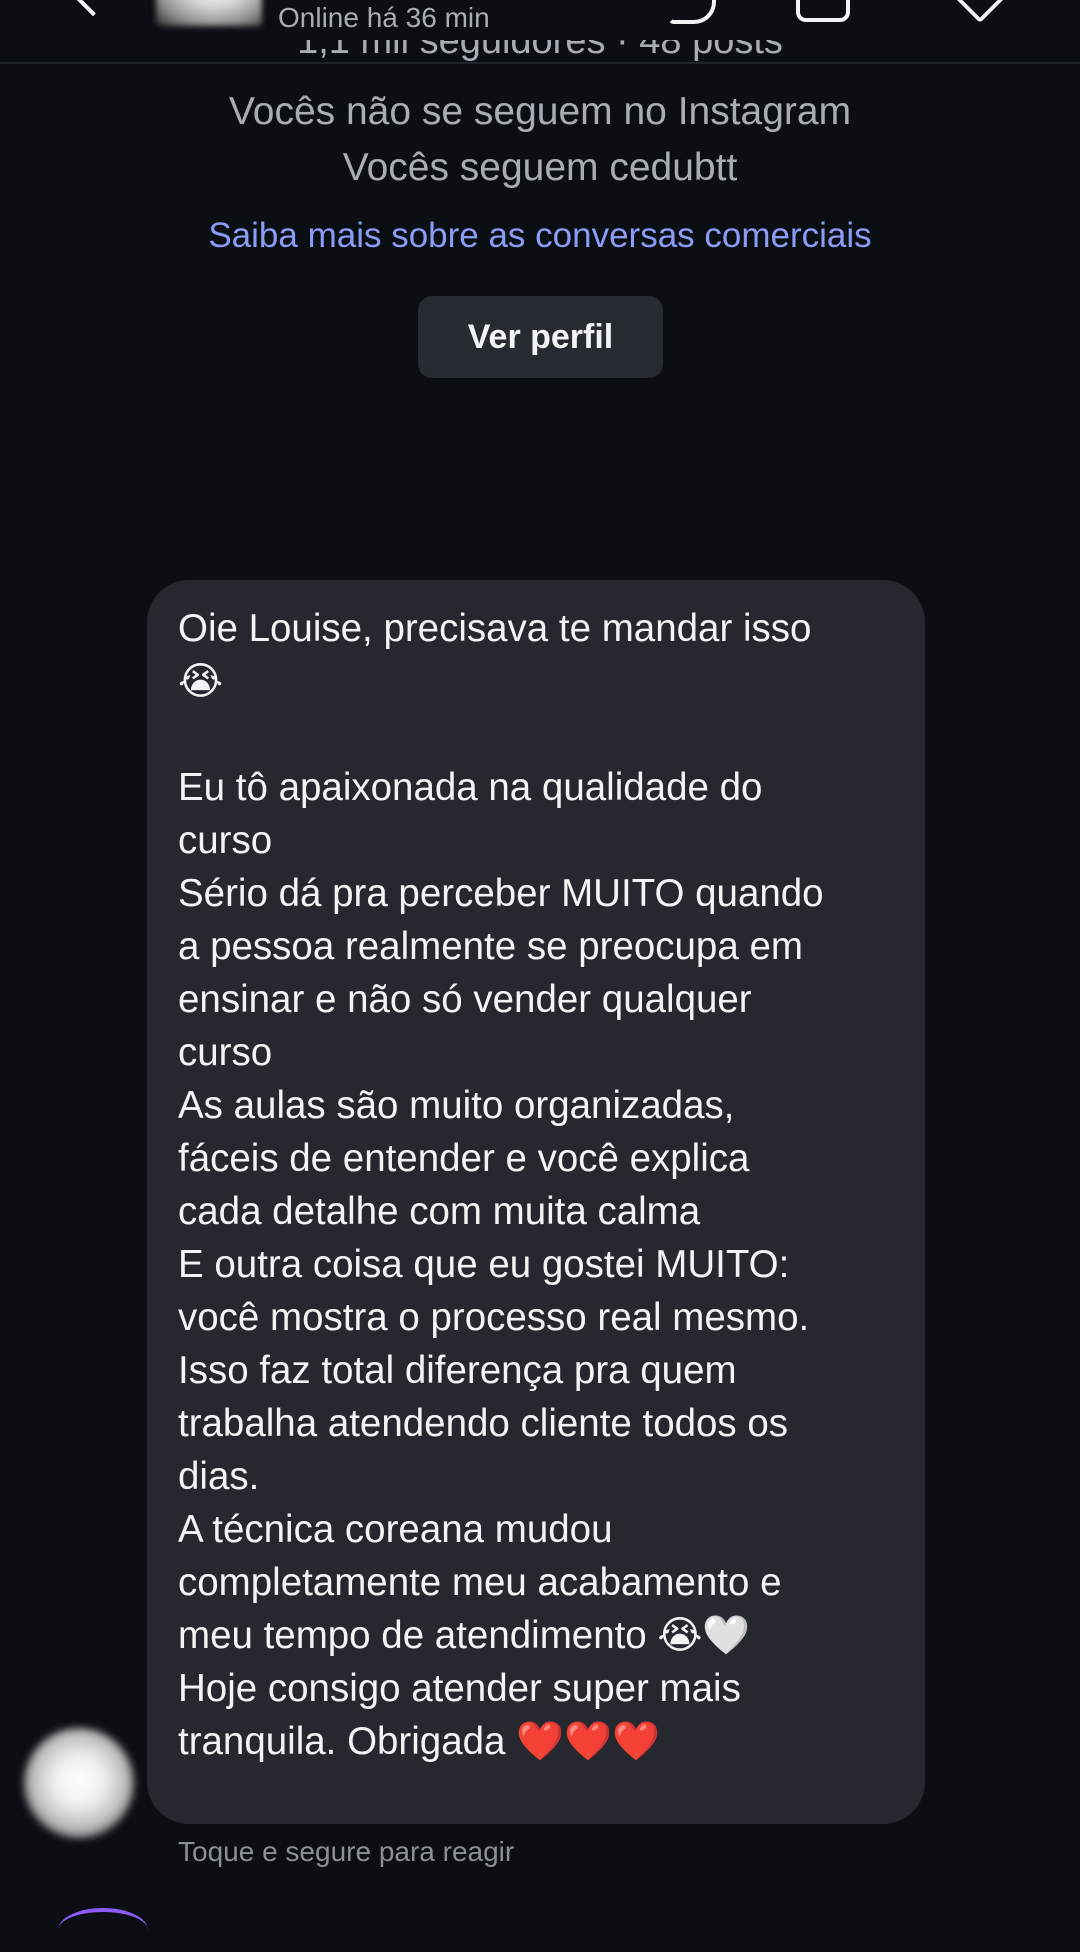 The image size is (1080, 1952). What do you see at coordinates (540, 111) in the screenshot?
I see `follow-status: Vocês não se seguem no Instagram` at bounding box center [540, 111].